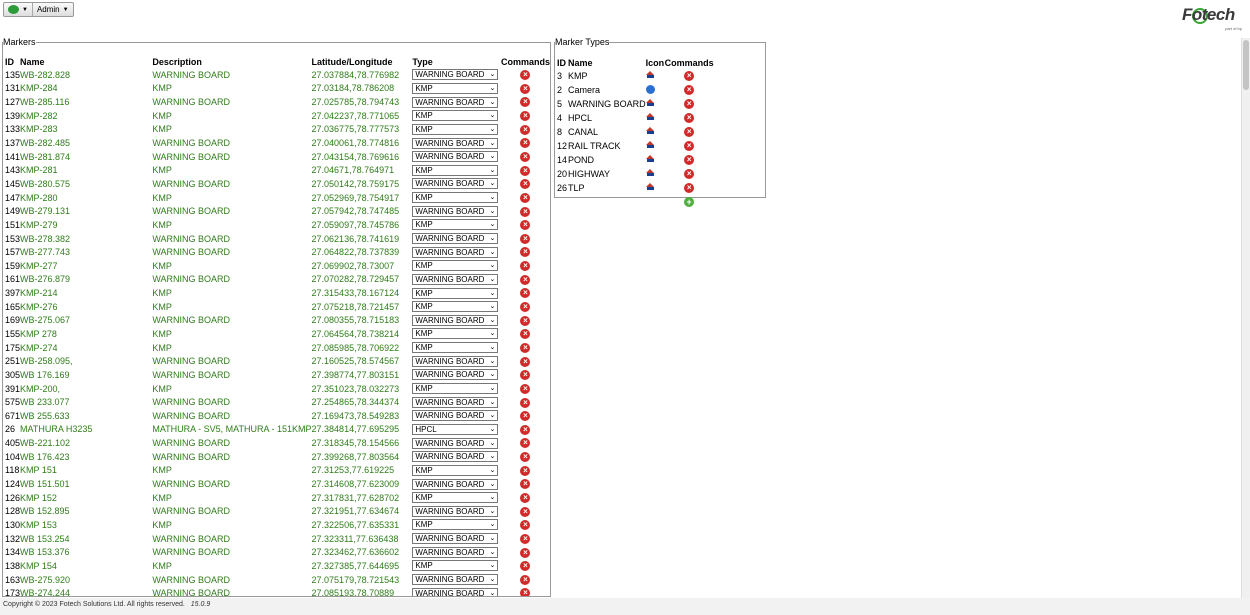  What do you see at coordinates (362, 566) in the screenshot?
I see `marker-latlong: 27.327385,77.644695` at bounding box center [362, 566].